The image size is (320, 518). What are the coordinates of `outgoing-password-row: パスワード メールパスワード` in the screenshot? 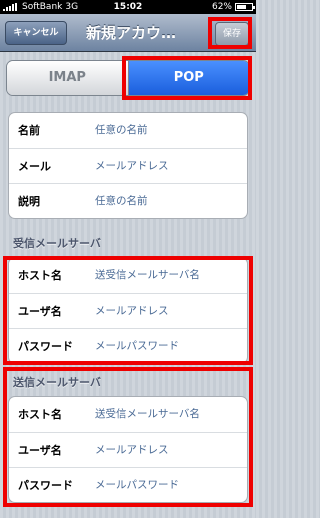 It's located at (128, 484).